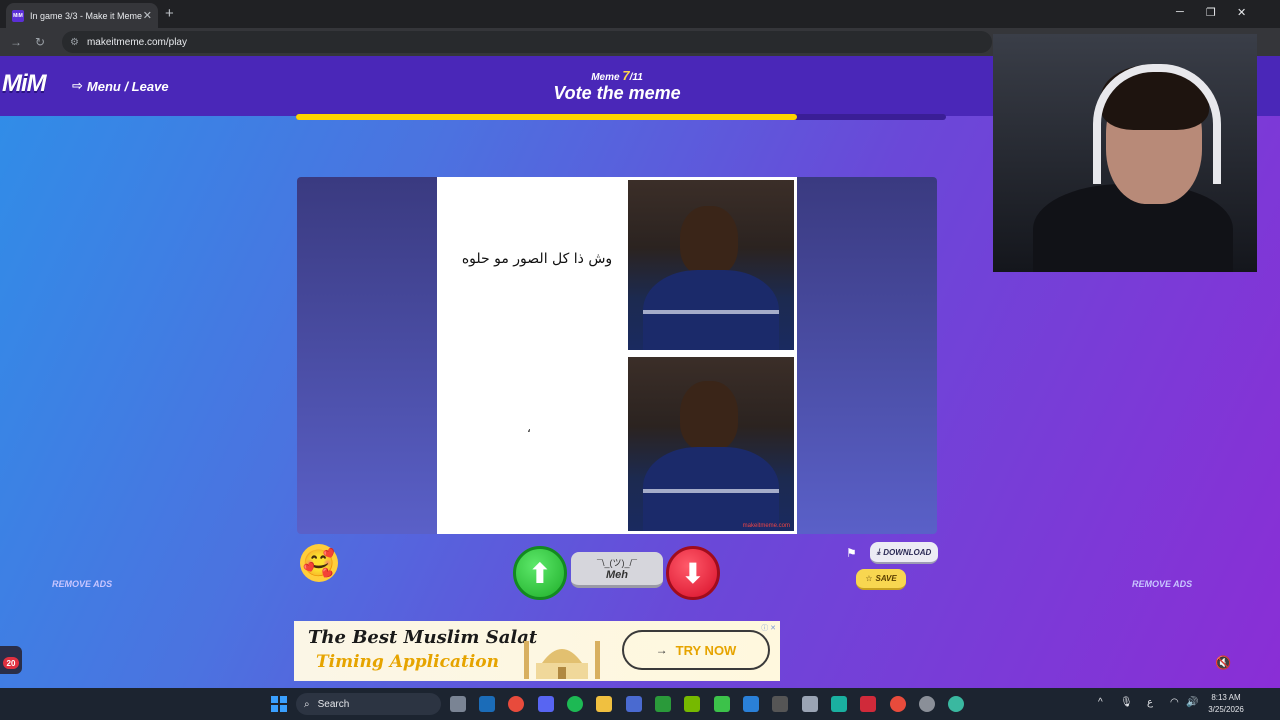 This screenshot has height=720, width=1280. Describe the element at coordinates (868, 704) in the screenshot. I see `wps-icon` at that location.